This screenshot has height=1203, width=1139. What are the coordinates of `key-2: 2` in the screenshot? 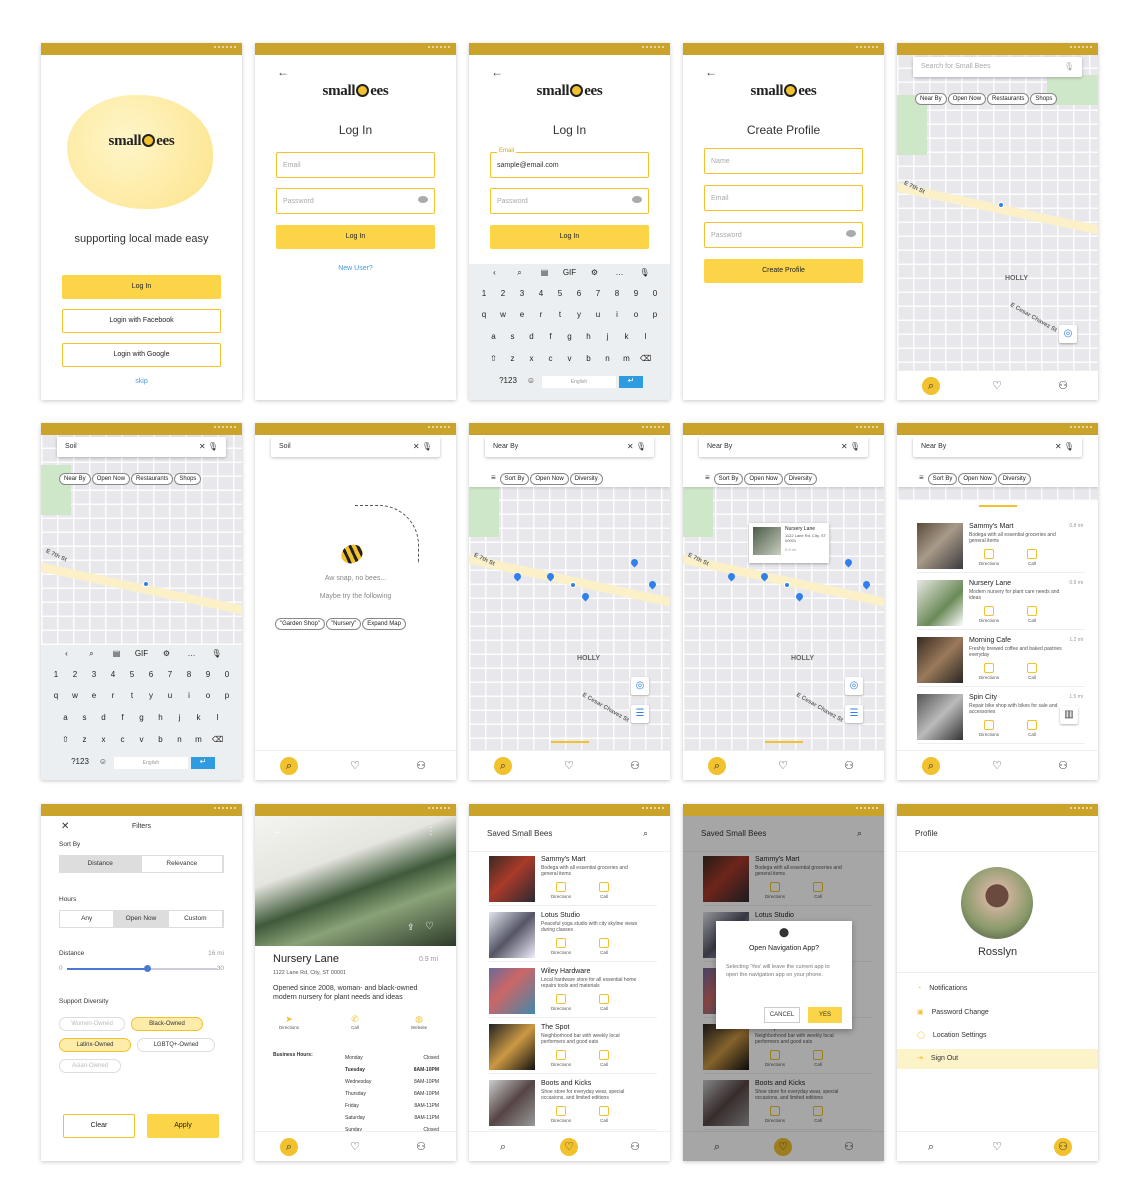 It's located at (75, 674).